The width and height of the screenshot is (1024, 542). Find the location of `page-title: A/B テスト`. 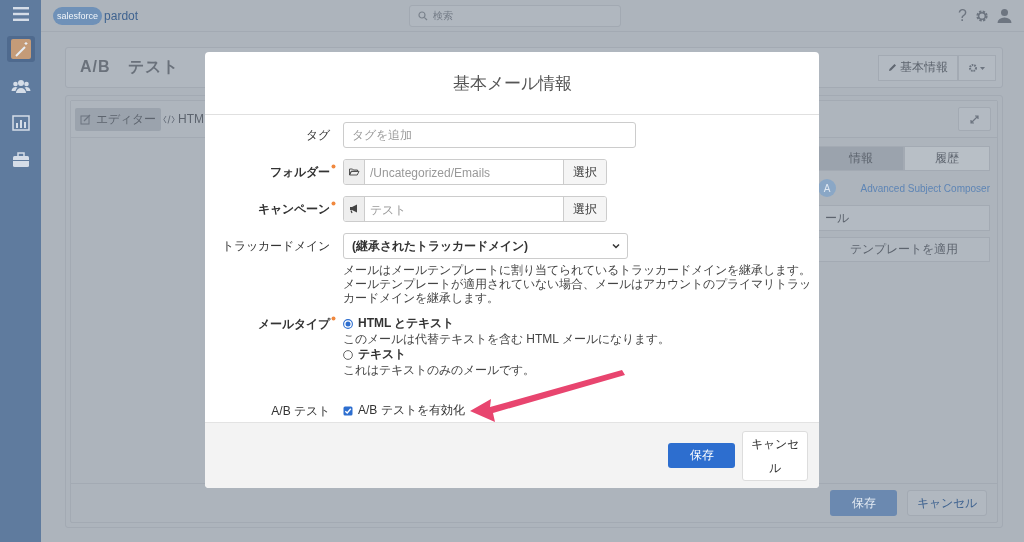

page-title: A/B テスト is located at coordinates (129, 67).